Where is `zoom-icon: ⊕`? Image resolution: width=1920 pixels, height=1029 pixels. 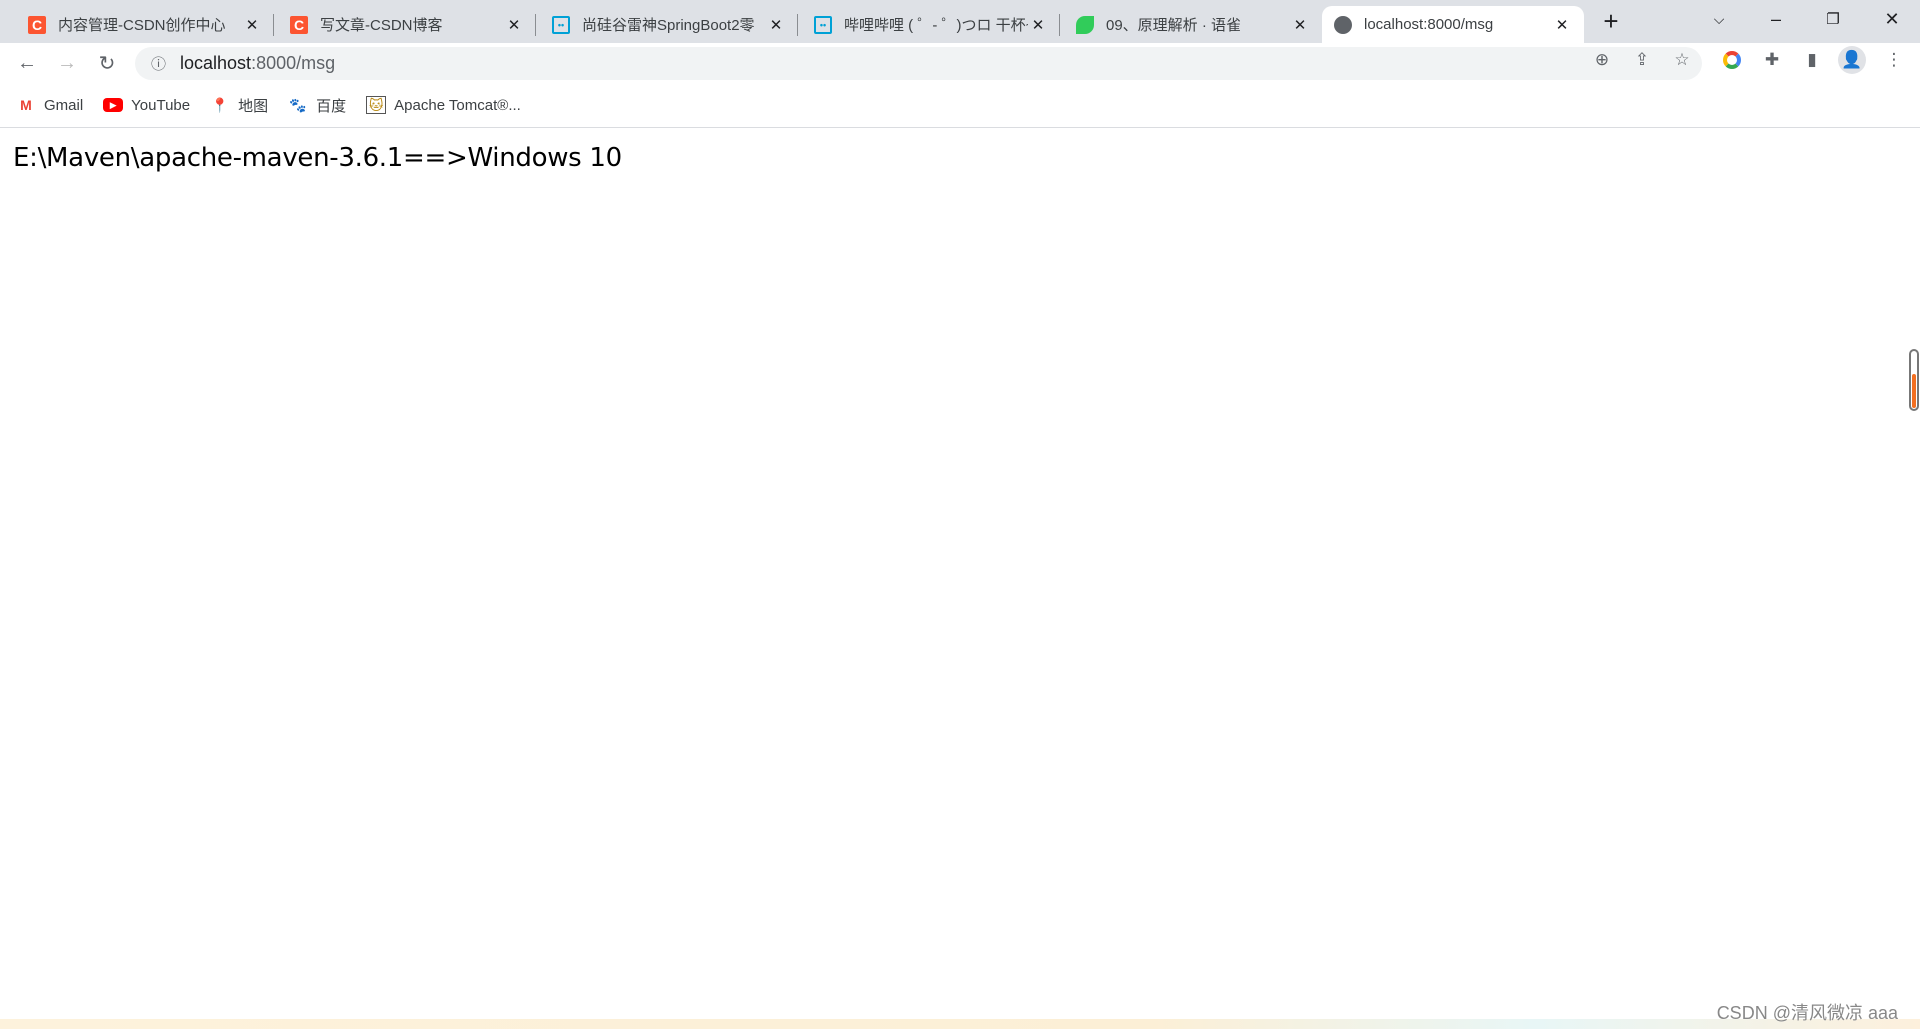
zoom-icon: ⊕ is located at coordinates (1602, 60).